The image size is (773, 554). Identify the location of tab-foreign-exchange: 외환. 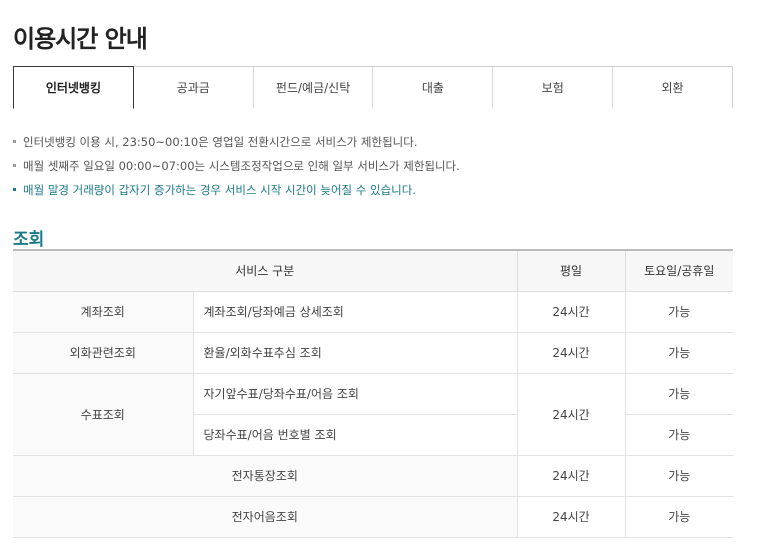
(673, 87).